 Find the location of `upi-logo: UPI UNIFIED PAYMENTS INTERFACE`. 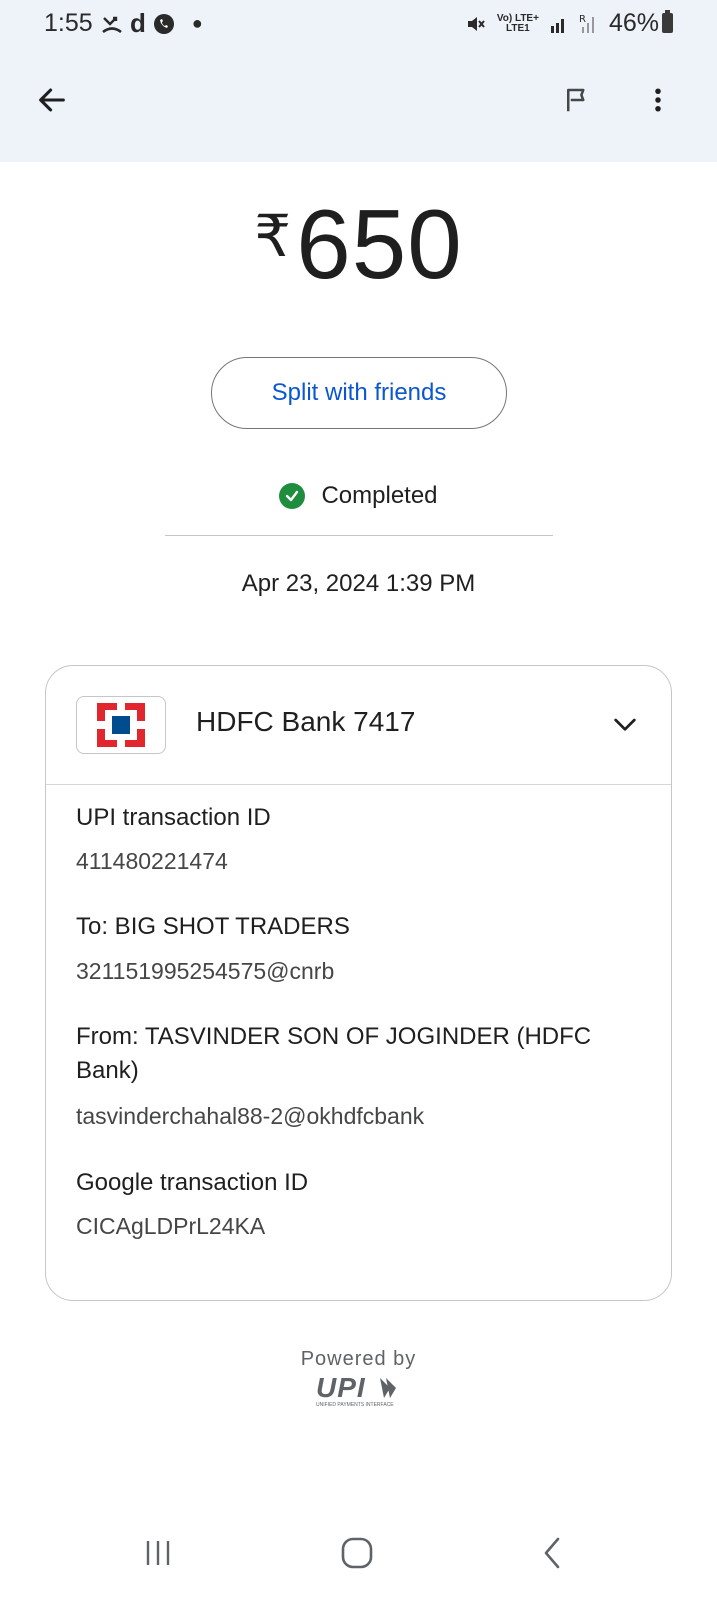

upi-logo: UPI UNIFIED PAYMENTS INTERFACE is located at coordinates (356, 1391).